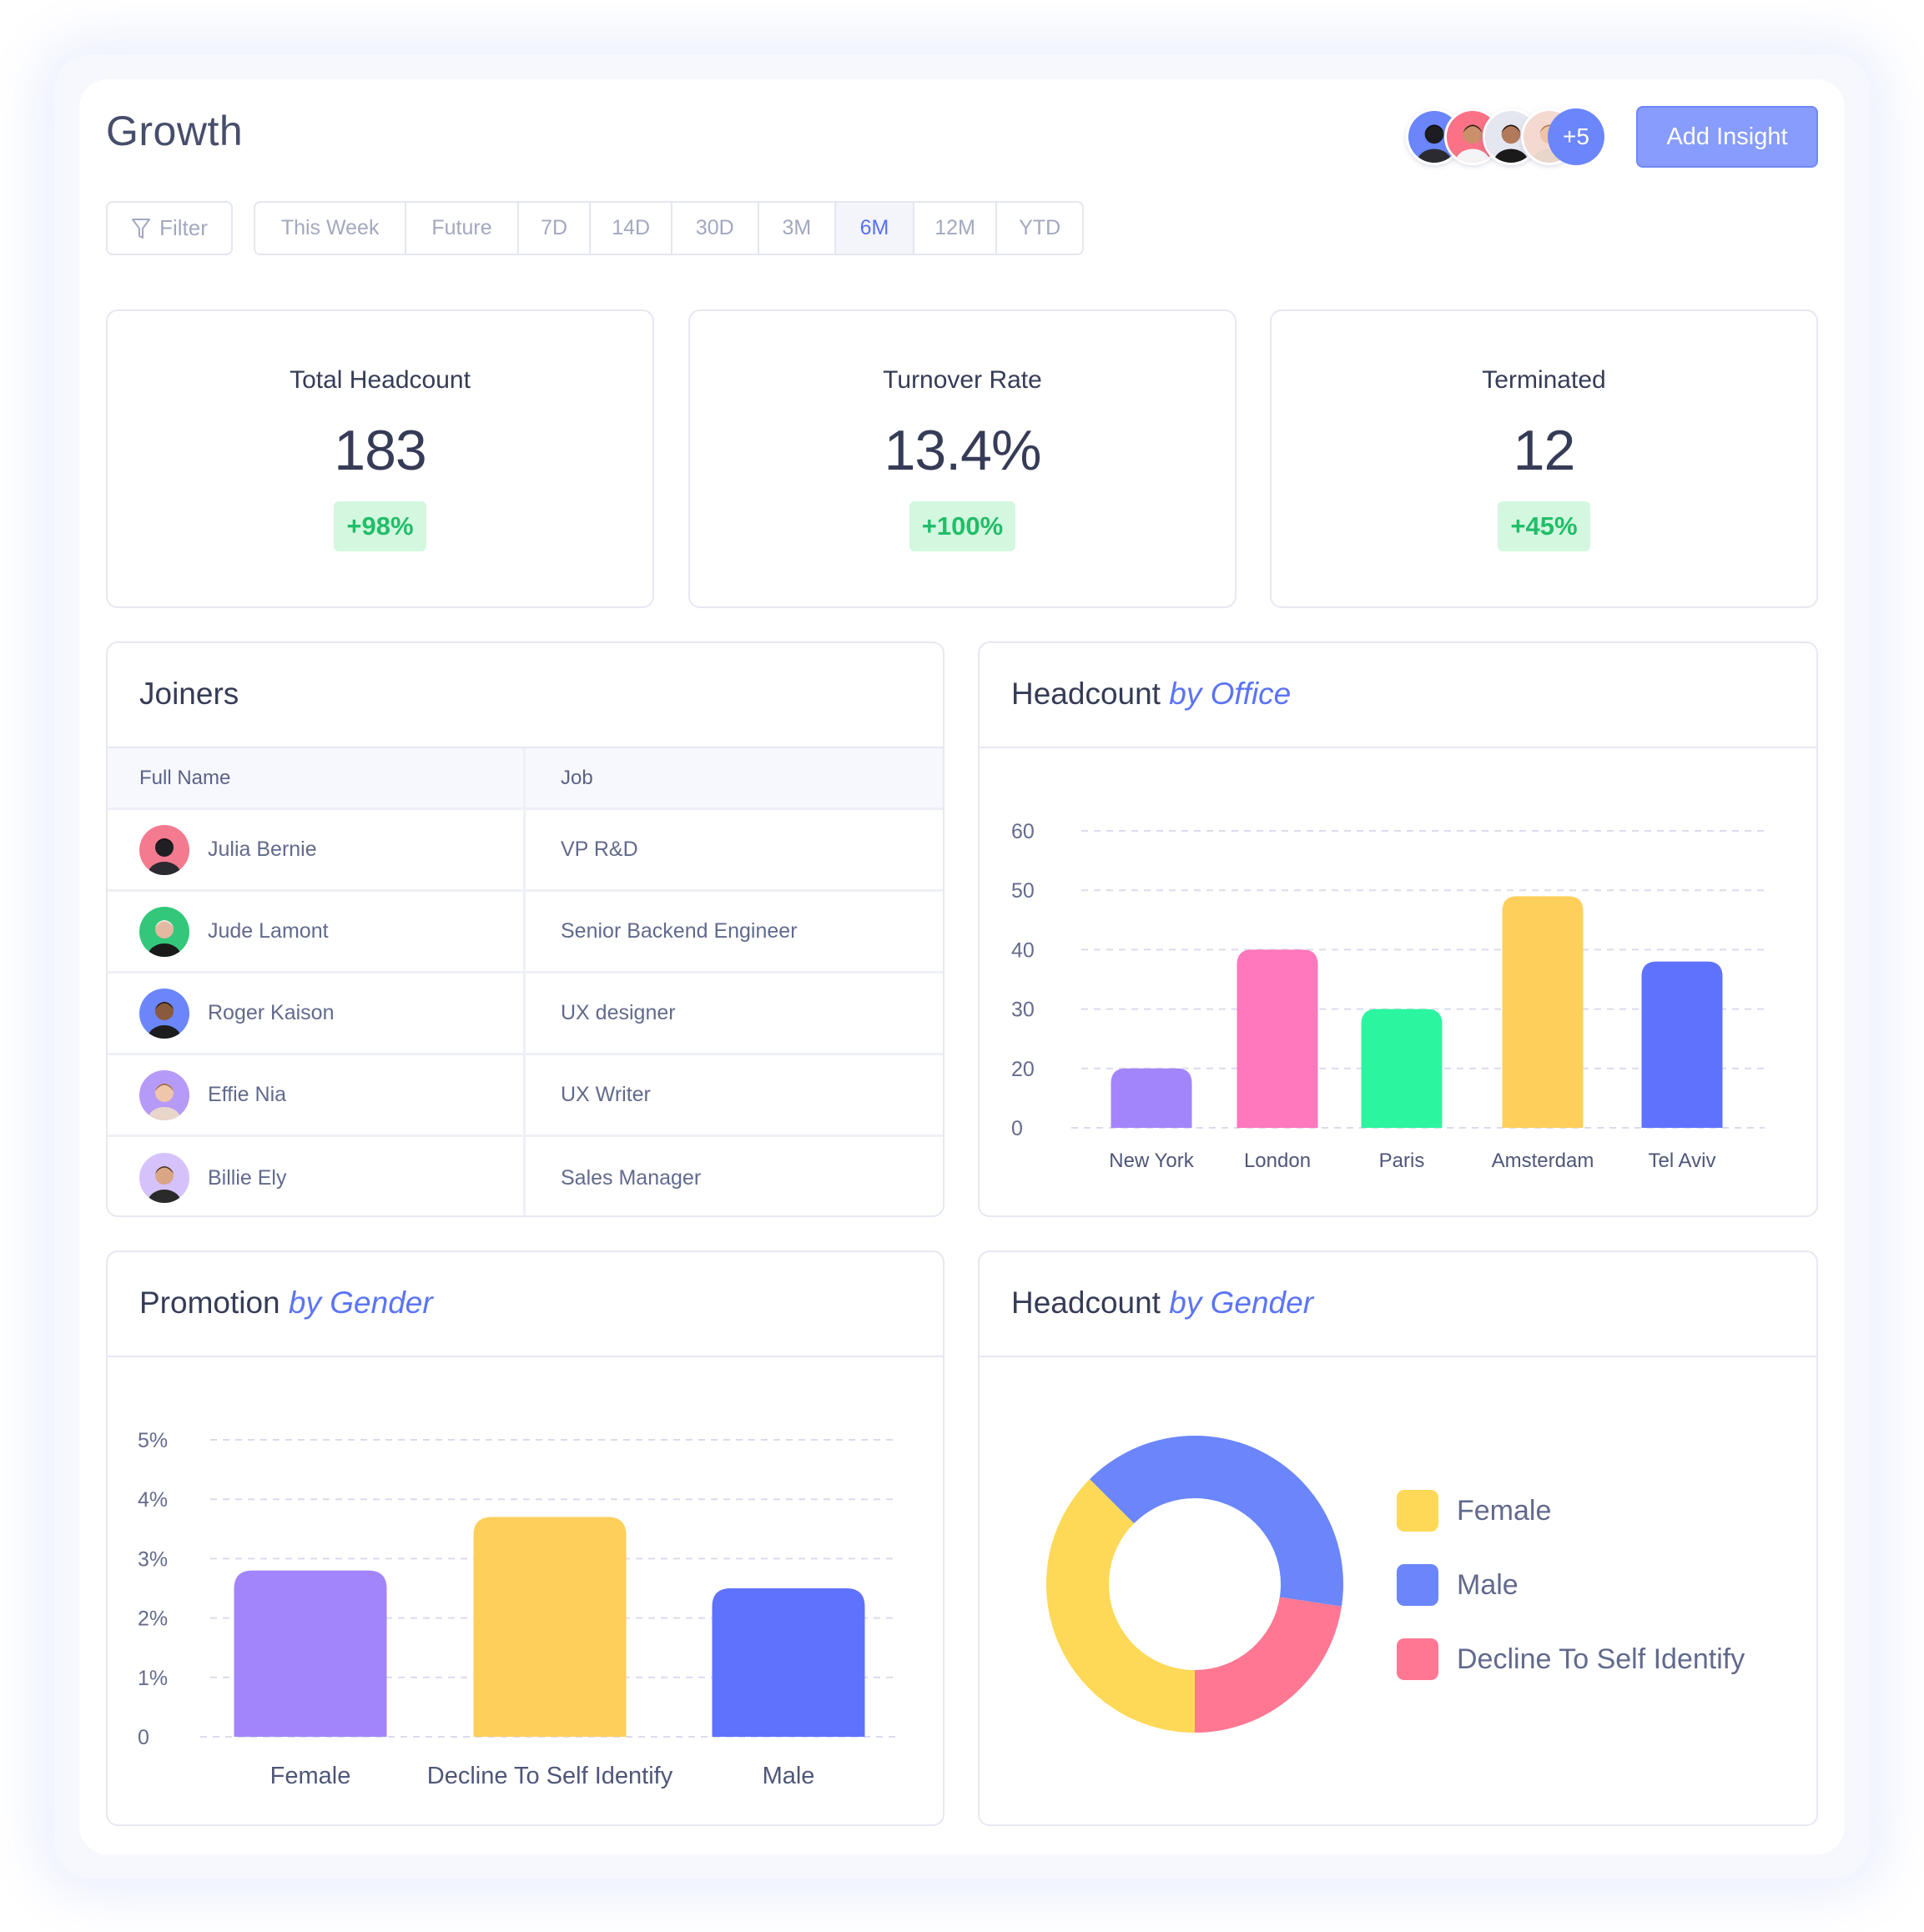  I want to click on stat-value: 13.4%, so click(963, 450).